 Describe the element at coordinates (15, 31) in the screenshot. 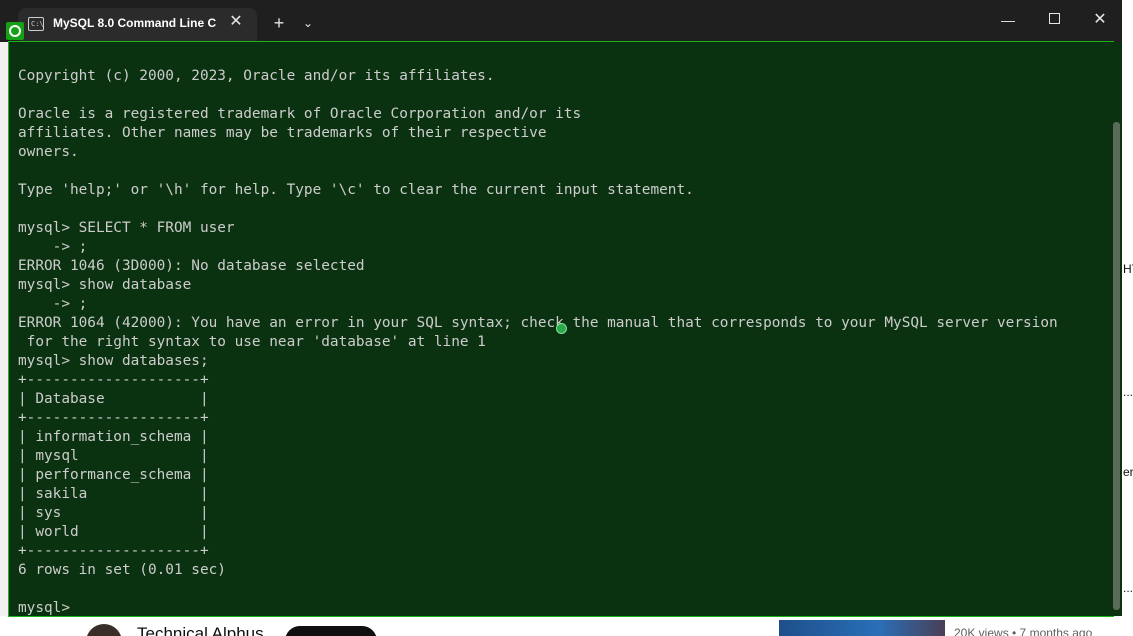

I see `recording-indicator-icon` at that location.